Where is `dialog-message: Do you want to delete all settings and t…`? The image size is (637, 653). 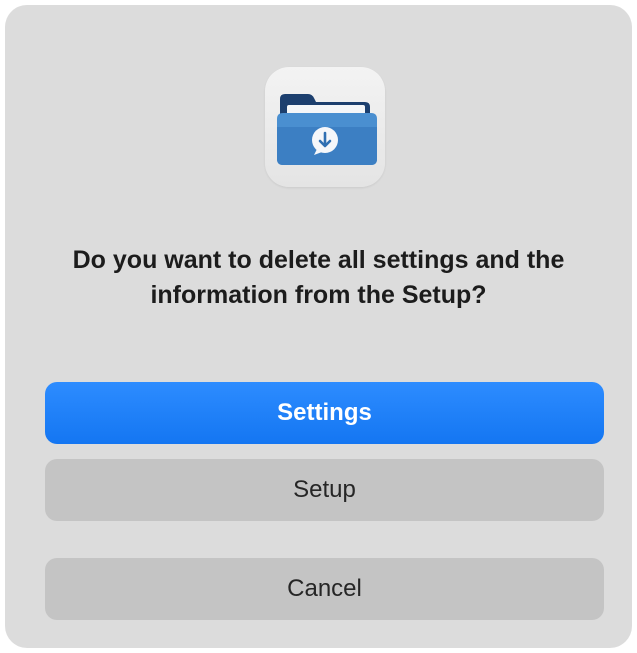 dialog-message: Do you want to delete all settings and t… is located at coordinates (318, 277).